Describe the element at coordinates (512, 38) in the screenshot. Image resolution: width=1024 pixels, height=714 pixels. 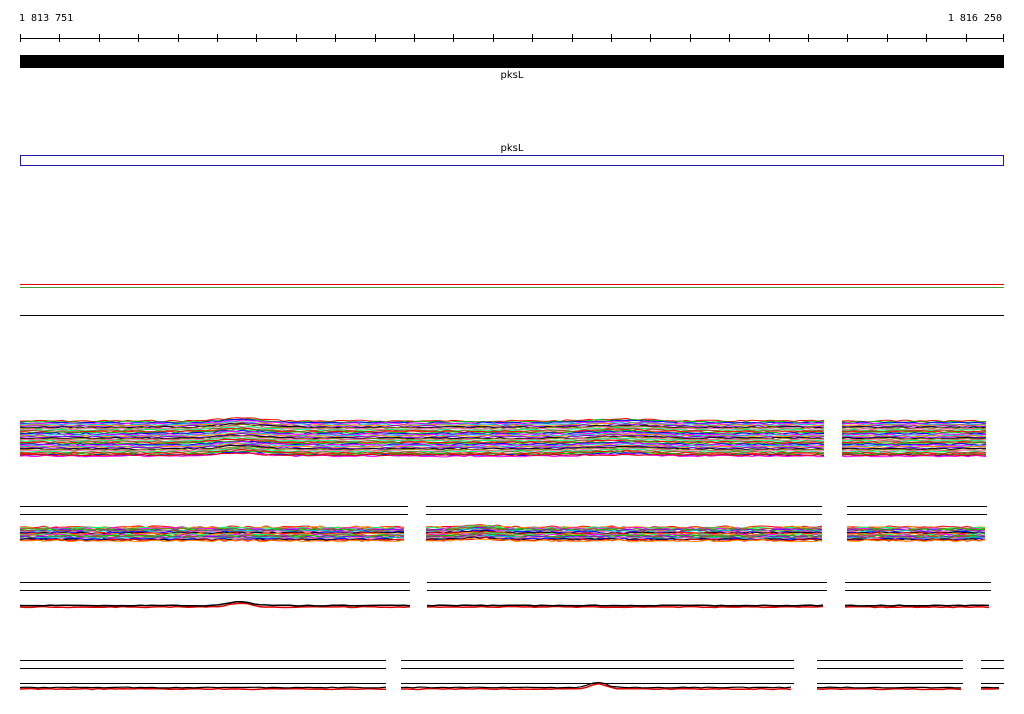
I see `coordinate-ruler` at that location.